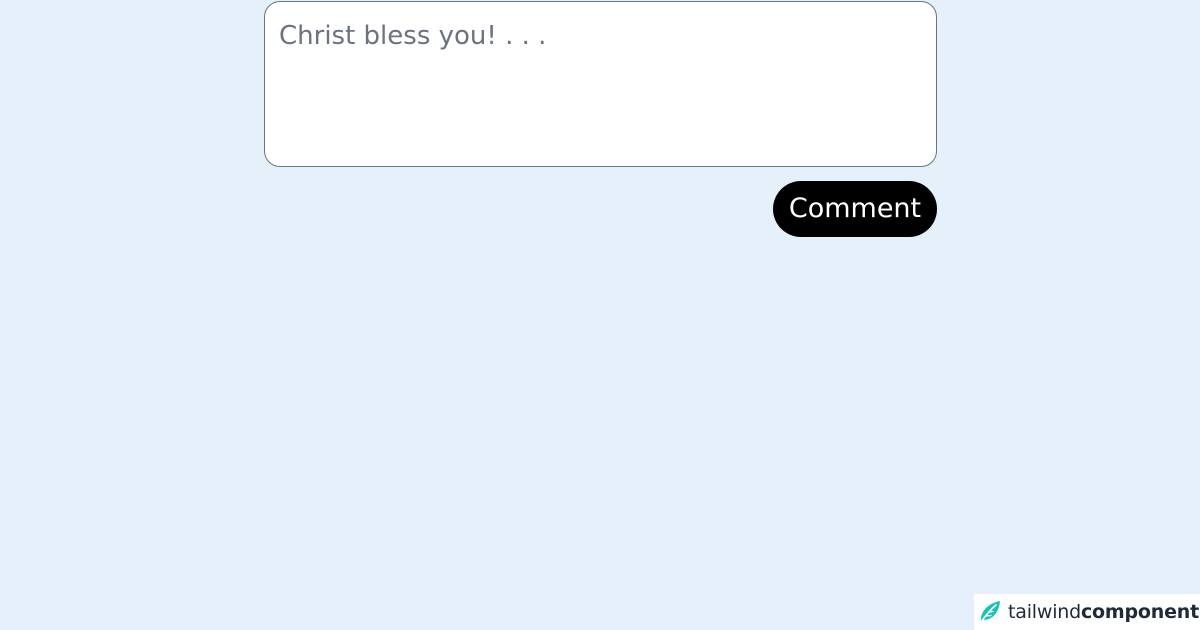 The image size is (1200, 630). What do you see at coordinates (855, 209) in the screenshot?
I see `comment-button: Comment` at bounding box center [855, 209].